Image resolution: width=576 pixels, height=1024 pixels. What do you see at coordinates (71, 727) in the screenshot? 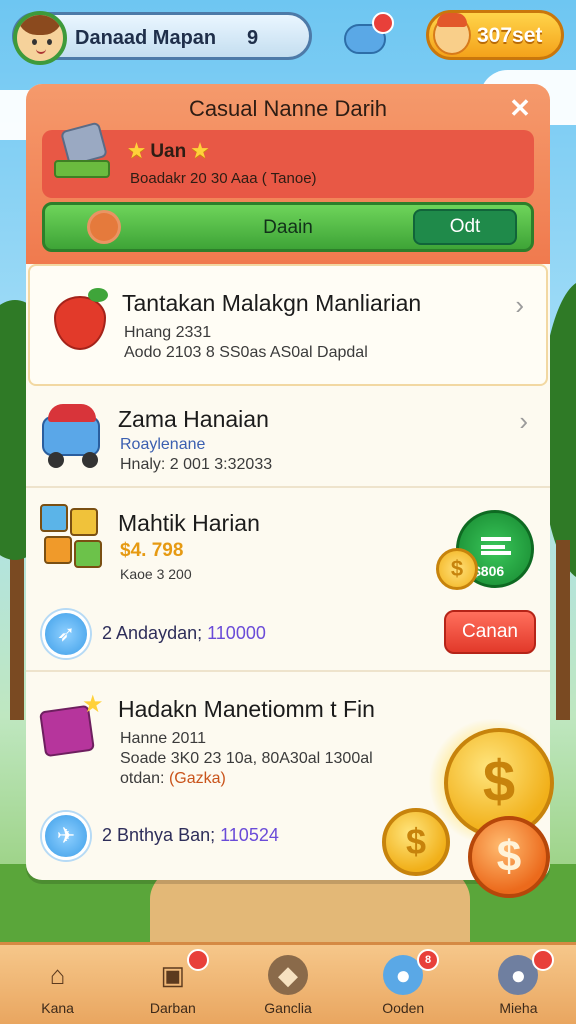
I see `gift-icon: ★` at bounding box center [71, 727].